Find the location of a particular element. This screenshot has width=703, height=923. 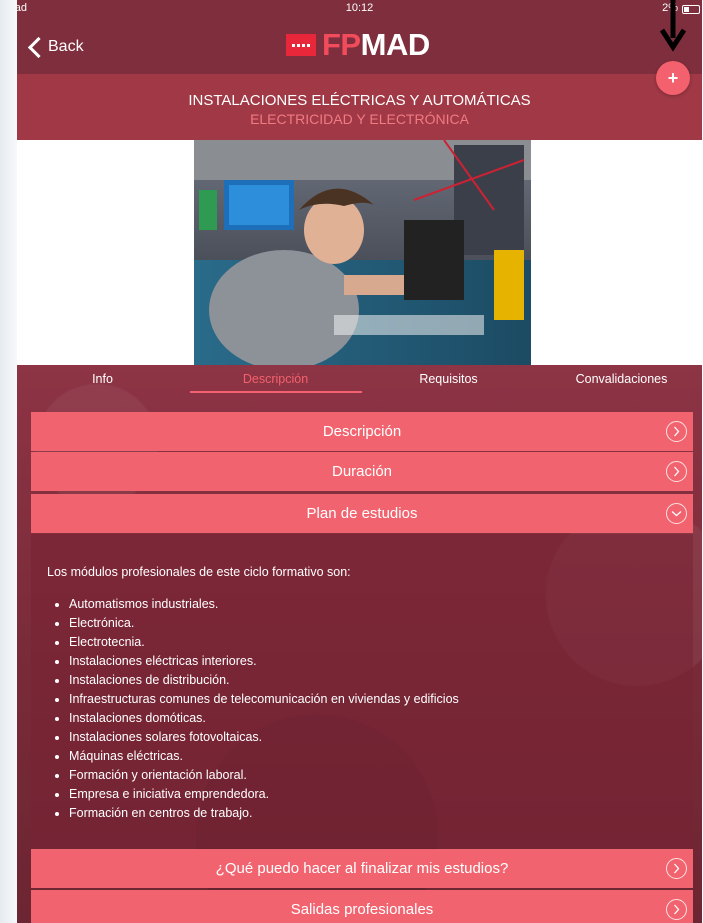

cycle-title: INSTALACIONES ELÉCTRICAS Y AUTOMÁTICAS is located at coordinates (359, 100).